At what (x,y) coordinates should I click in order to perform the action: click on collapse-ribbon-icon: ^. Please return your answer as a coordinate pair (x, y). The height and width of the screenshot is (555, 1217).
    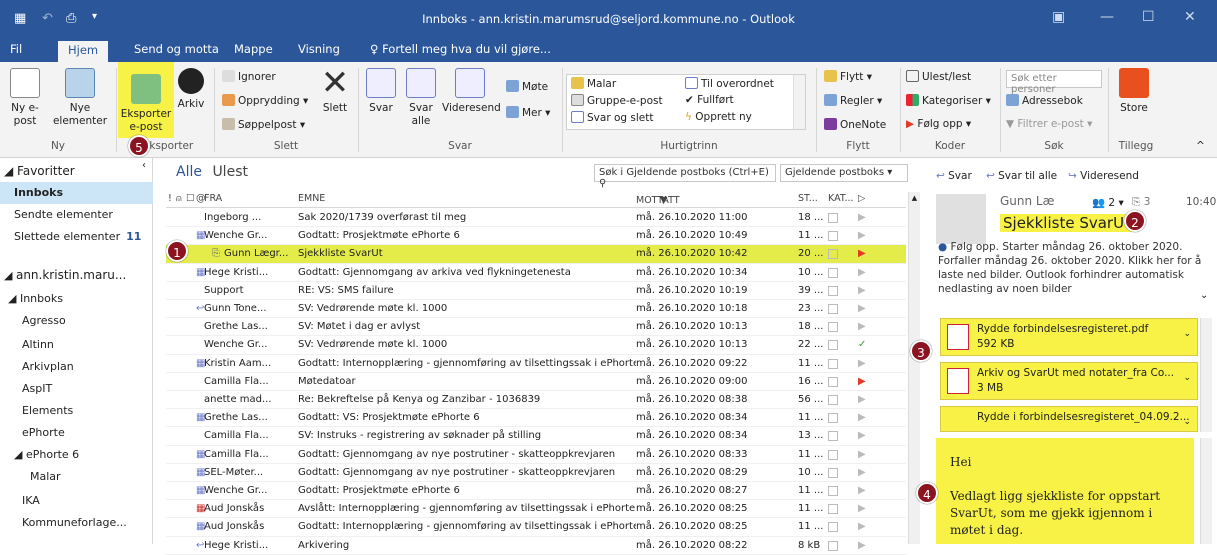
    Looking at the image, I should click on (1200, 146).